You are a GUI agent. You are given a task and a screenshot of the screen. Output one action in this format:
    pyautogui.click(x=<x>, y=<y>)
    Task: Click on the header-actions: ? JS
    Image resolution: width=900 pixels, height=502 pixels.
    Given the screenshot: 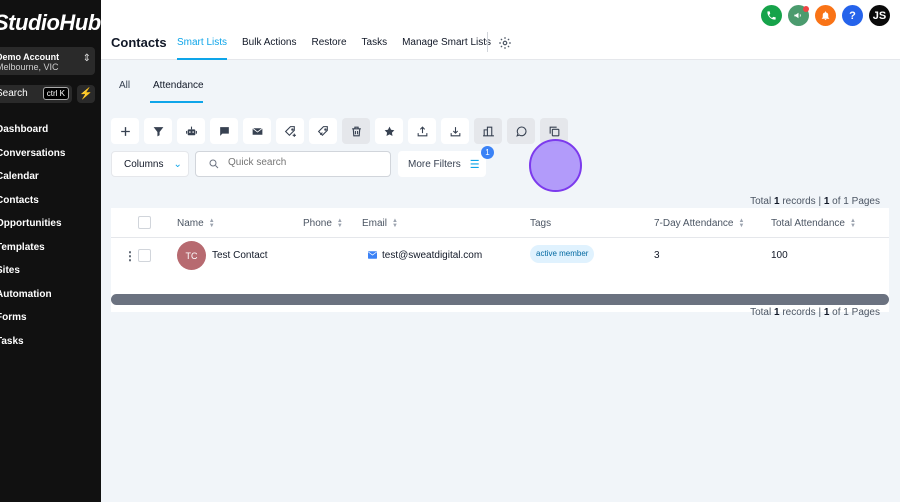 What is the action you would take?
    pyautogui.click(x=825, y=15)
    